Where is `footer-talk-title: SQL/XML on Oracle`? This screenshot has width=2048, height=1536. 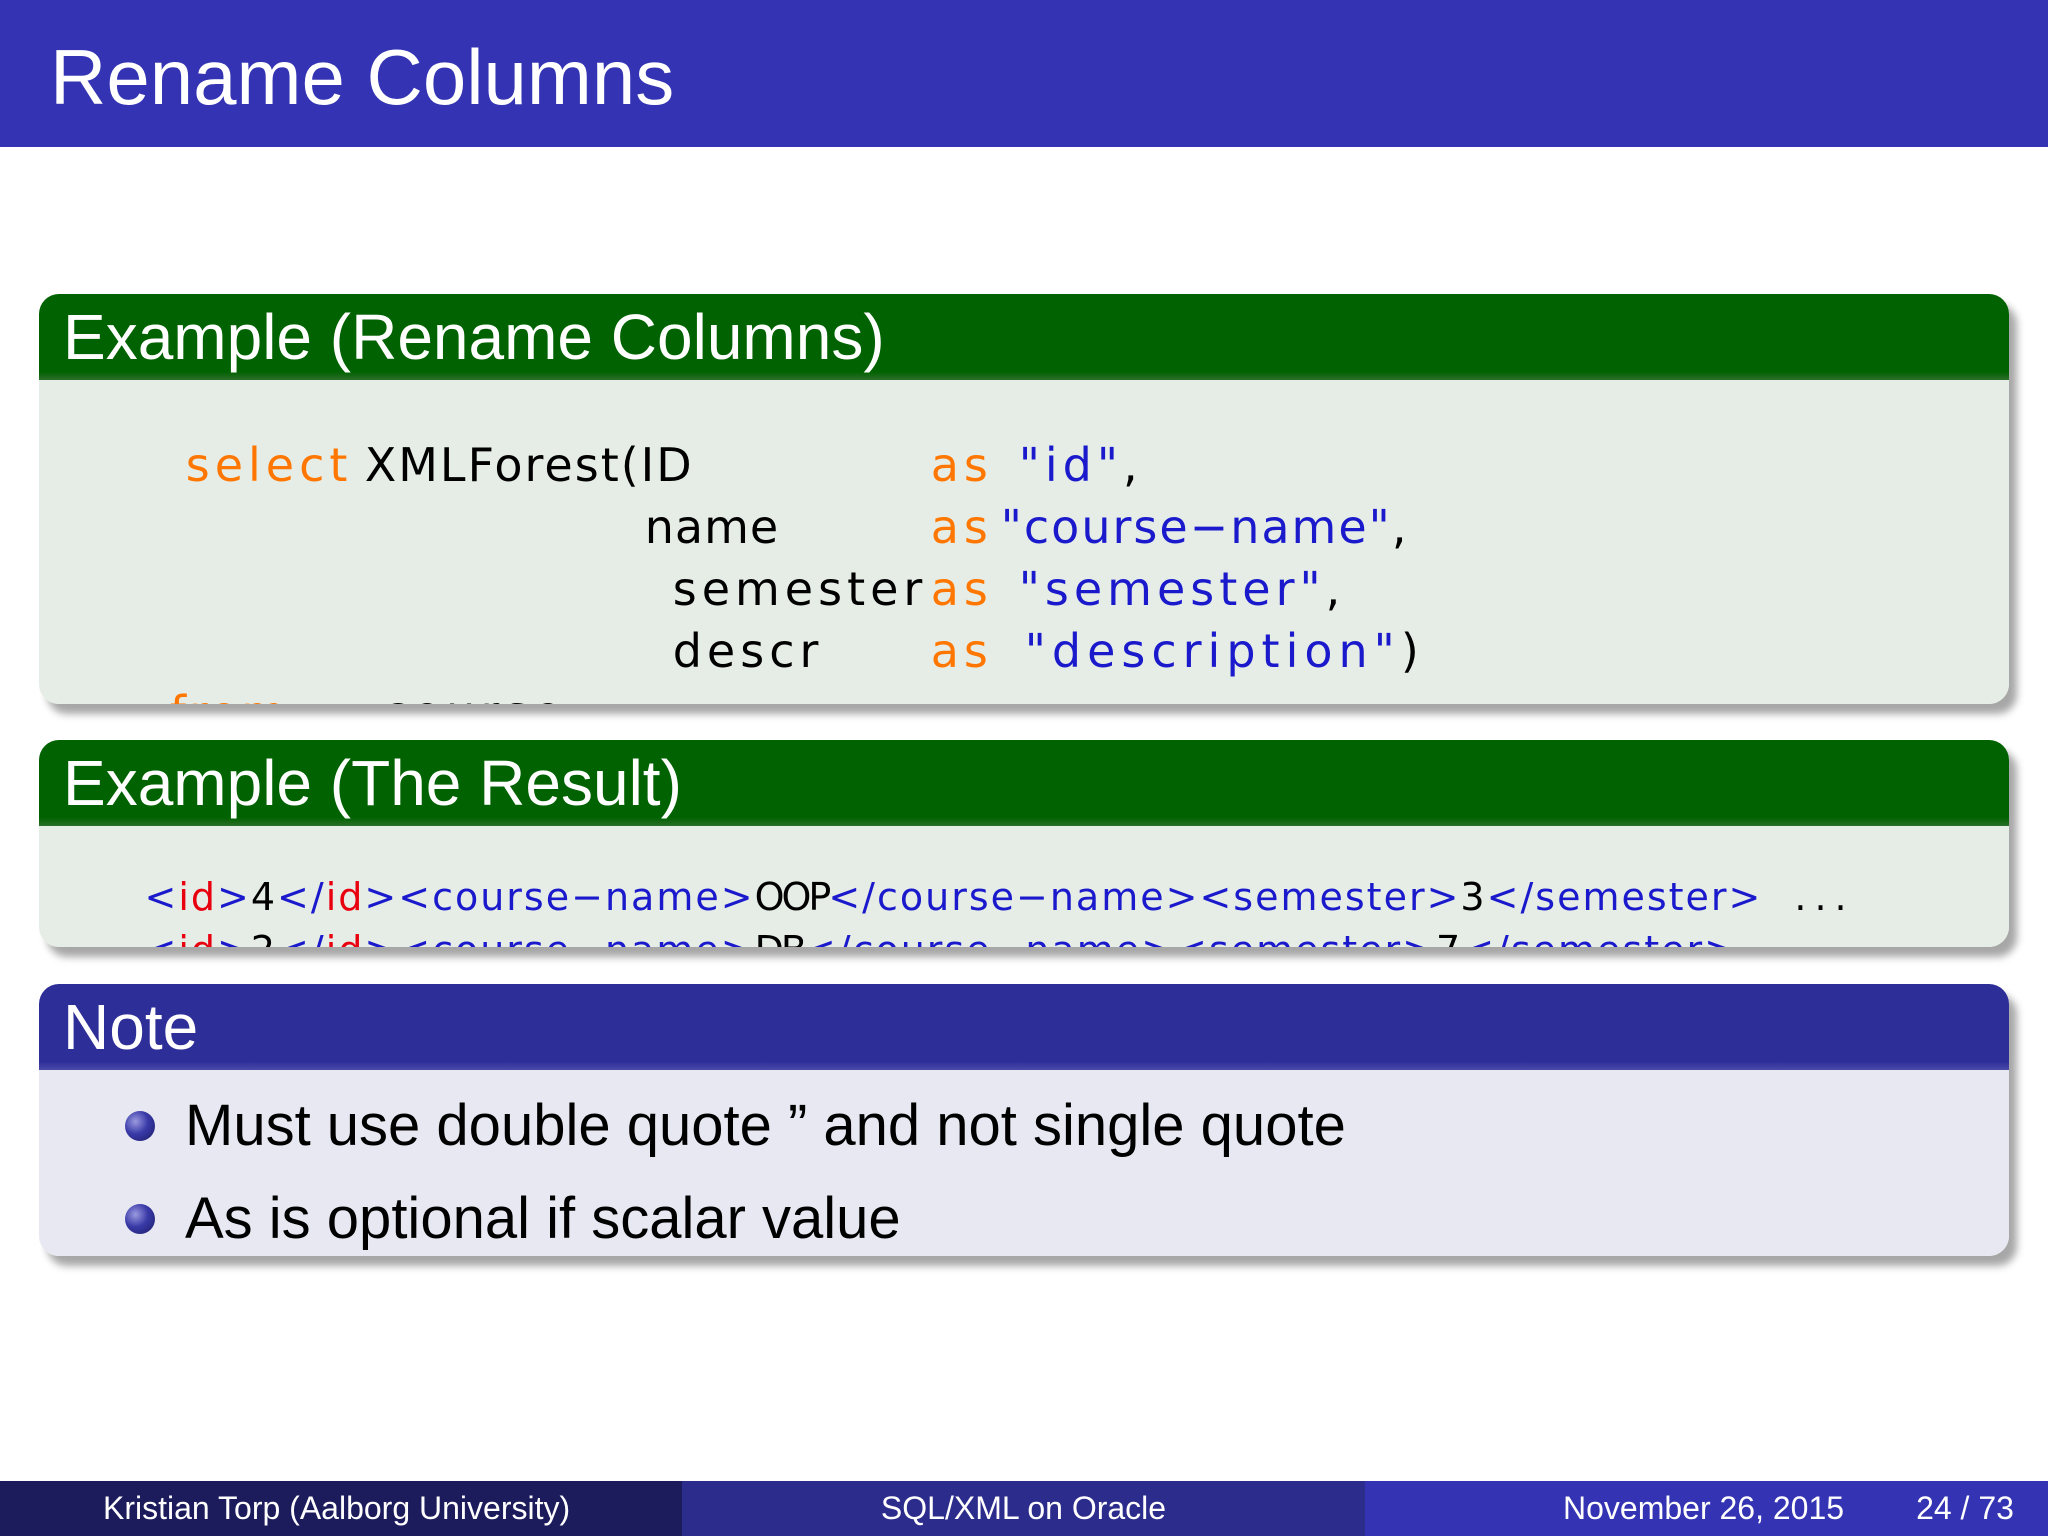 footer-talk-title: SQL/XML on Oracle is located at coordinates (1023, 1508).